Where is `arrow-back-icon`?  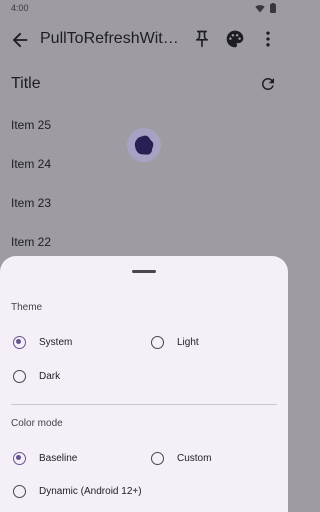 arrow-back-icon is located at coordinates (20, 40).